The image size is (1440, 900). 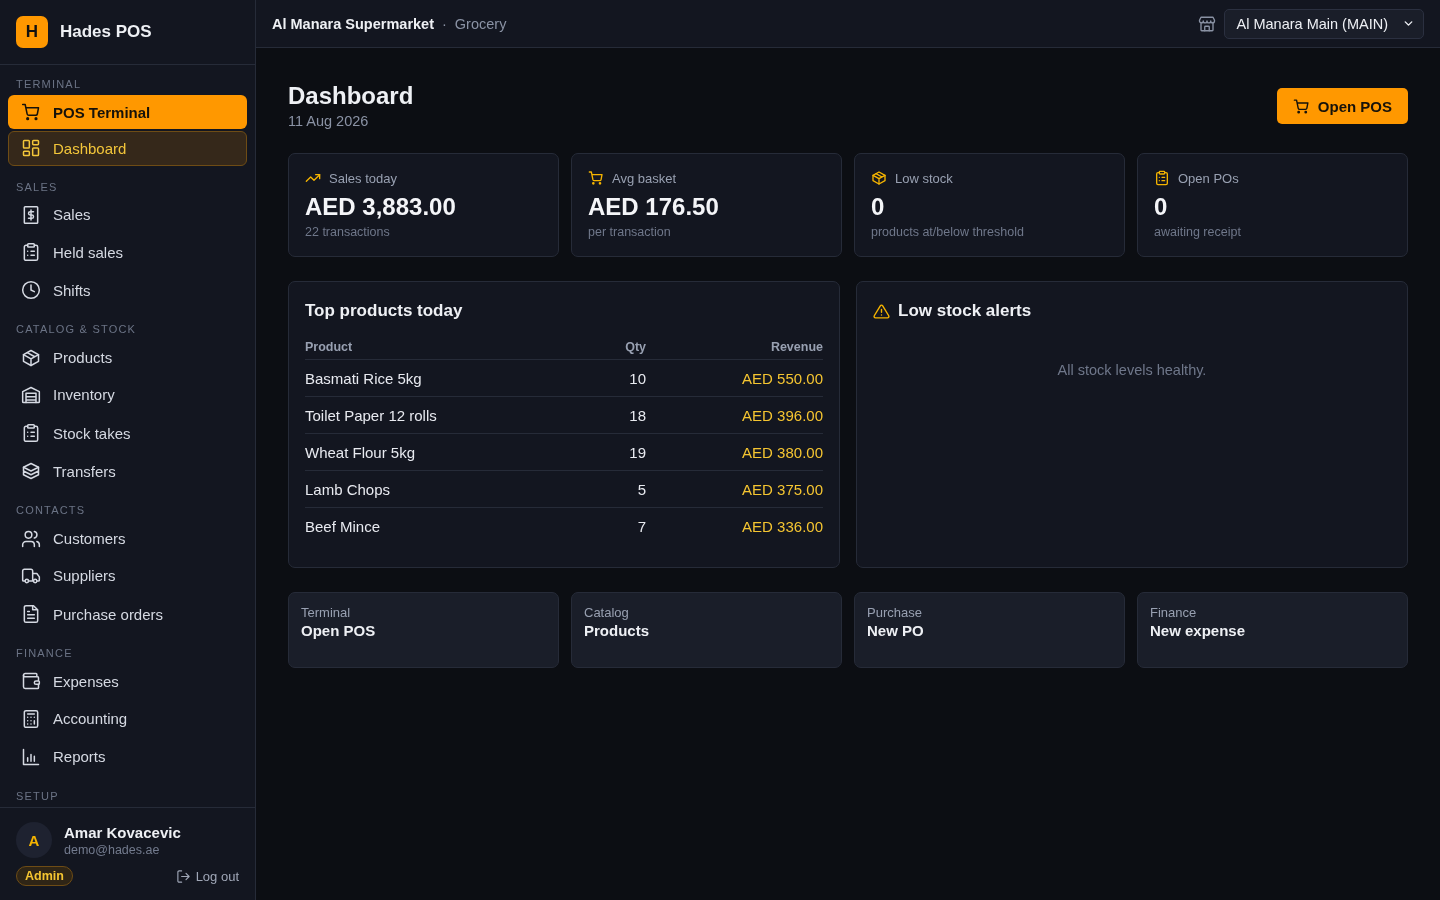 What do you see at coordinates (31, 394) in the screenshot?
I see `archive-icon` at bounding box center [31, 394].